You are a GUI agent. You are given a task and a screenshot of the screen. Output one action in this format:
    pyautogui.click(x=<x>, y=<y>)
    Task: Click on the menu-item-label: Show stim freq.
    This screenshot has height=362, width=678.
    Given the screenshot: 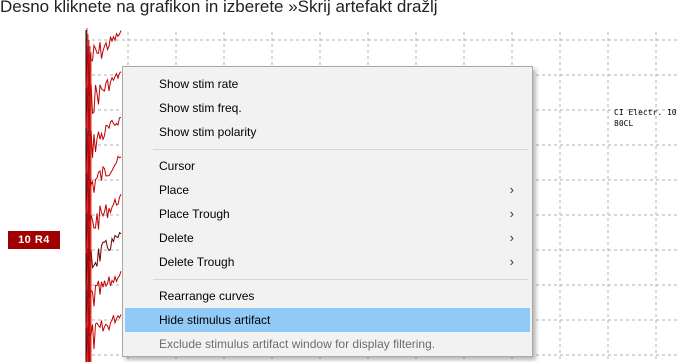 What is the action you would take?
    pyautogui.click(x=200, y=108)
    